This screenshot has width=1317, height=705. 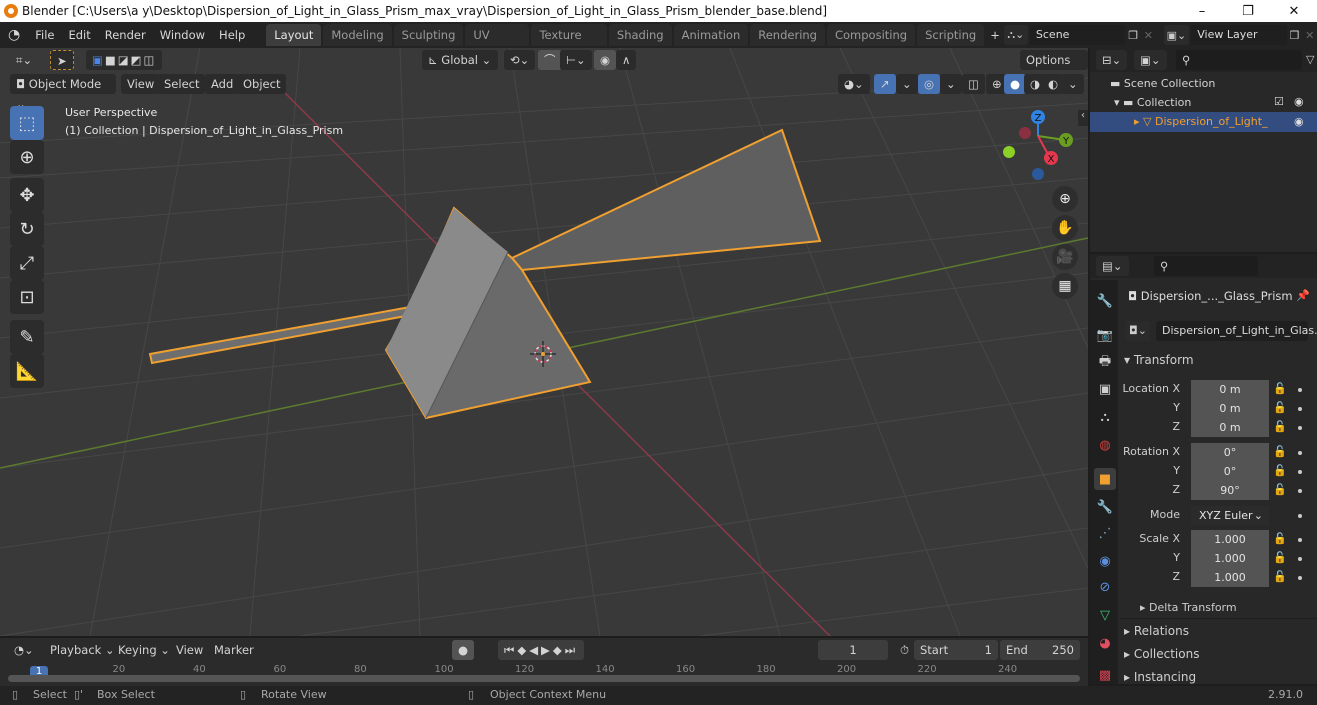 What do you see at coordinates (1300, 559) in the screenshot?
I see `scale-y-keyframe` at bounding box center [1300, 559].